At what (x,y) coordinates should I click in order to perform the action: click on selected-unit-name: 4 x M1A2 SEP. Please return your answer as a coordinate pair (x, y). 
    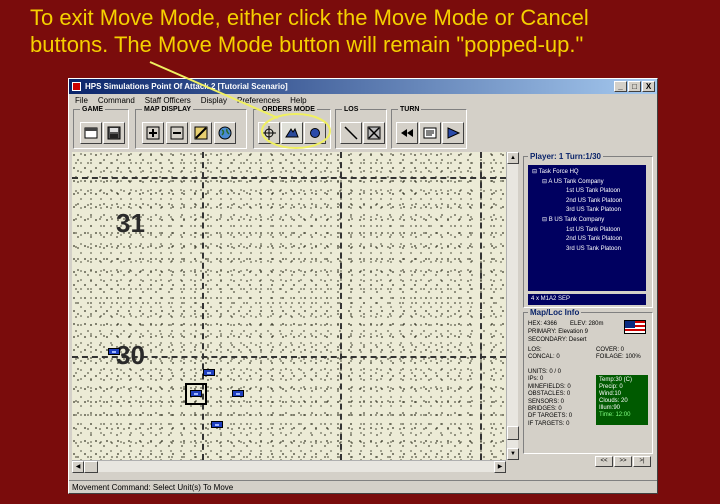
    Looking at the image, I should click on (587, 299).